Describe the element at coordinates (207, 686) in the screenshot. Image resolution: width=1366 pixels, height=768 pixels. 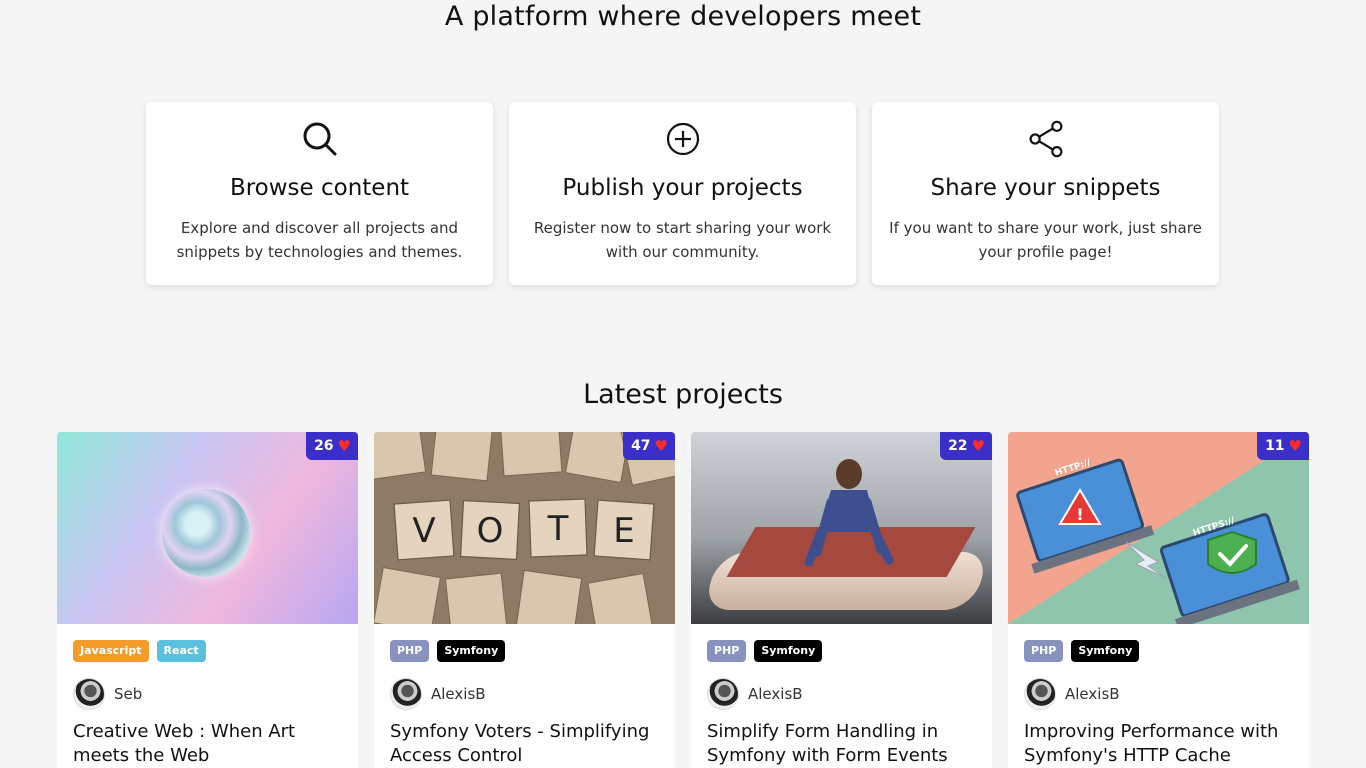
I see `author: Seb` at that location.